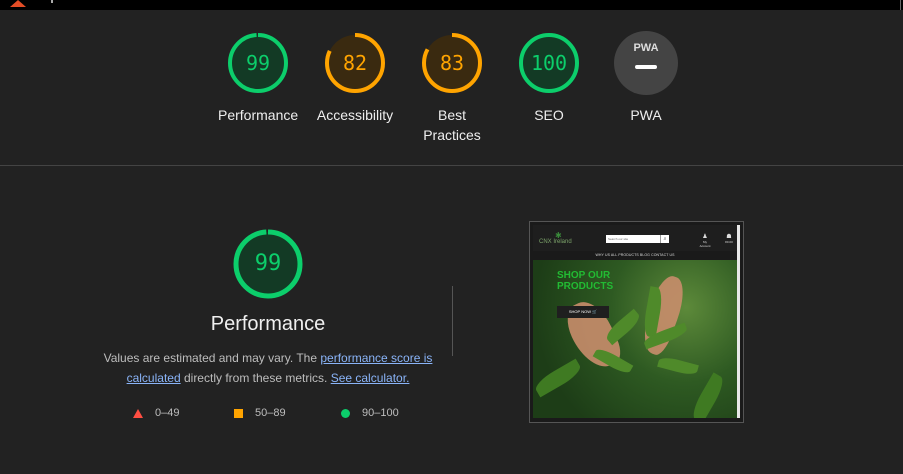 The height and width of the screenshot is (474, 903). Describe the element at coordinates (167, 413) in the screenshot. I see `legend-fail-label: 0–49` at that location.